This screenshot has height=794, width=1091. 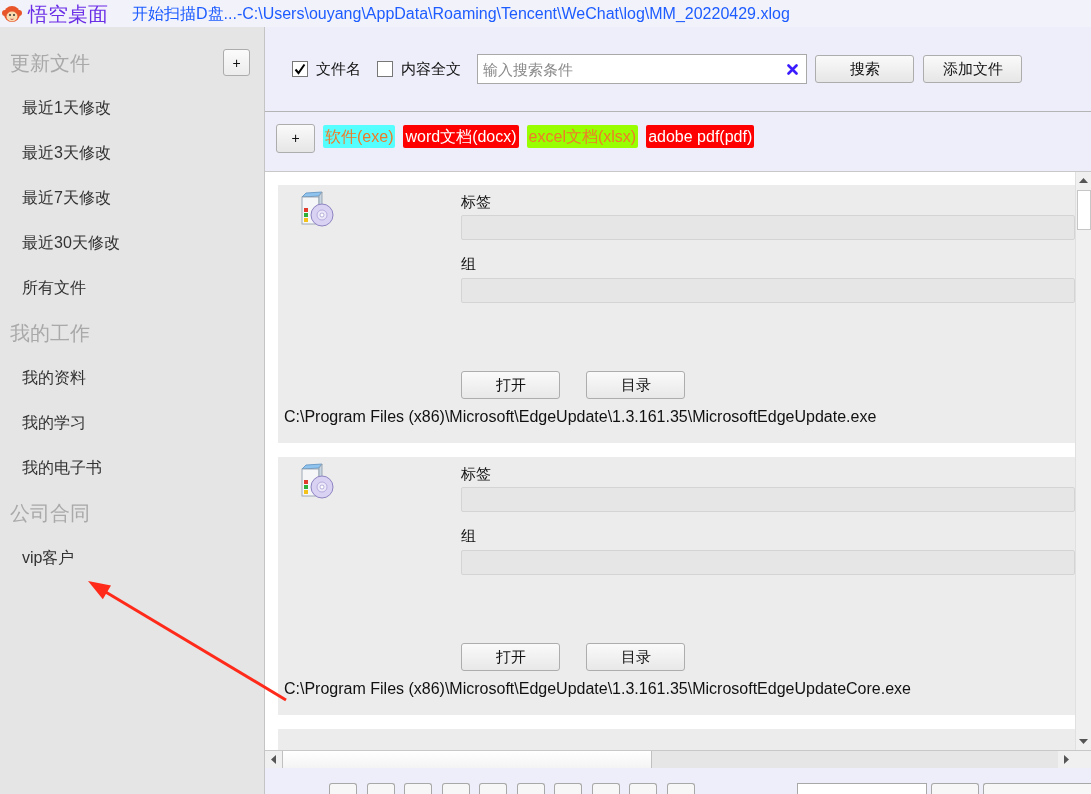 I want to click on section-heading: 更新文件, so click(x=50, y=62).